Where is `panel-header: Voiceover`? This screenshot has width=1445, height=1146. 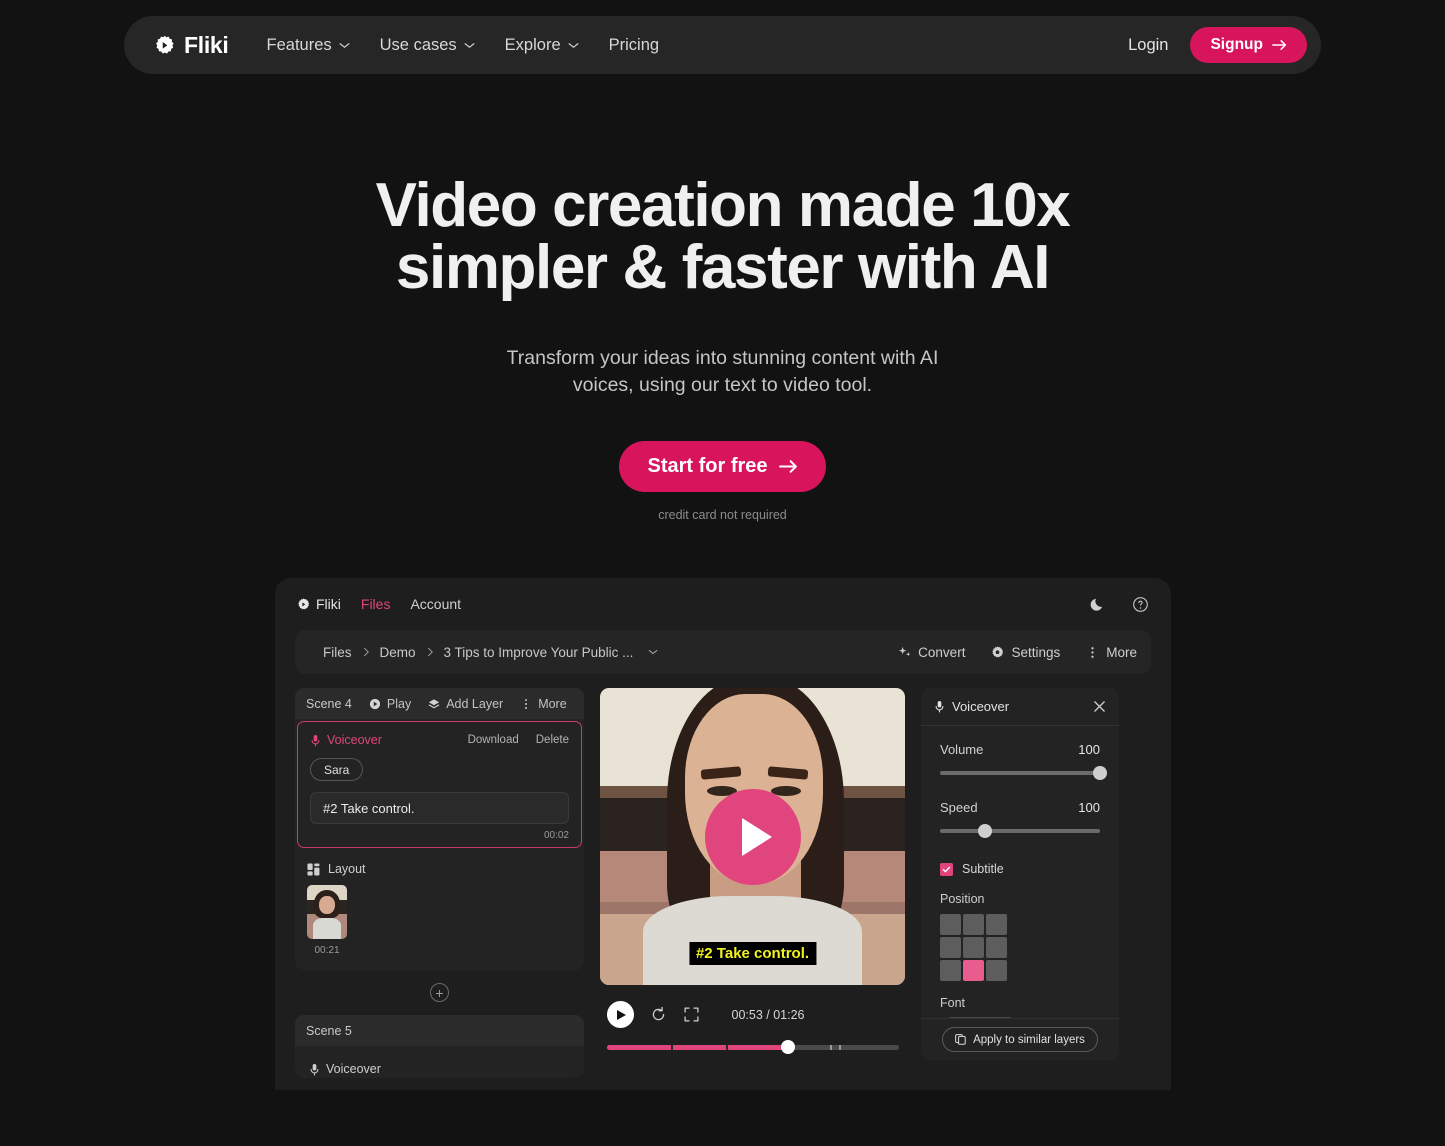
panel-header: Voiceover is located at coordinates (1020, 707).